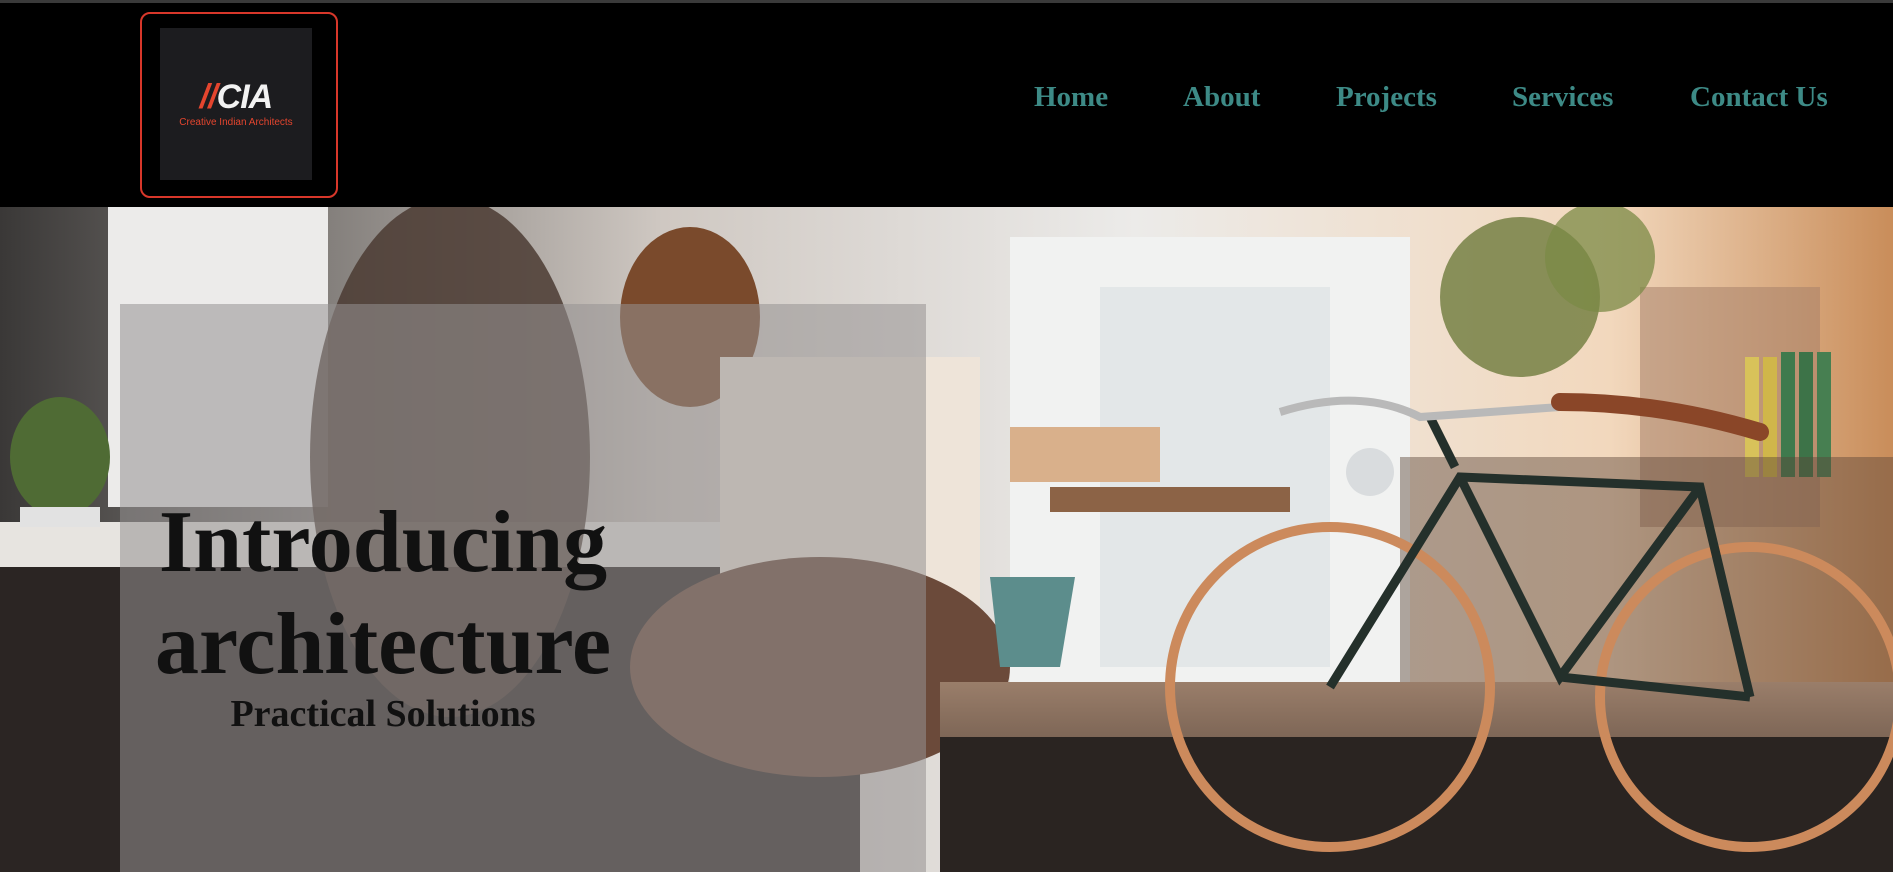 Image resolution: width=1893 pixels, height=872 pixels. I want to click on logo: //CIA Creative Indian Architects, so click(236, 104).